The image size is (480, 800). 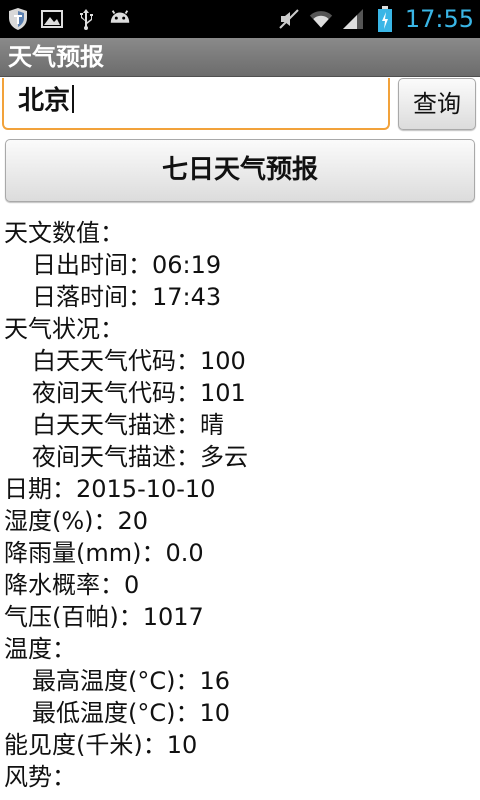 What do you see at coordinates (86, 19) in the screenshot?
I see `usb-icon` at bounding box center [86, 19].